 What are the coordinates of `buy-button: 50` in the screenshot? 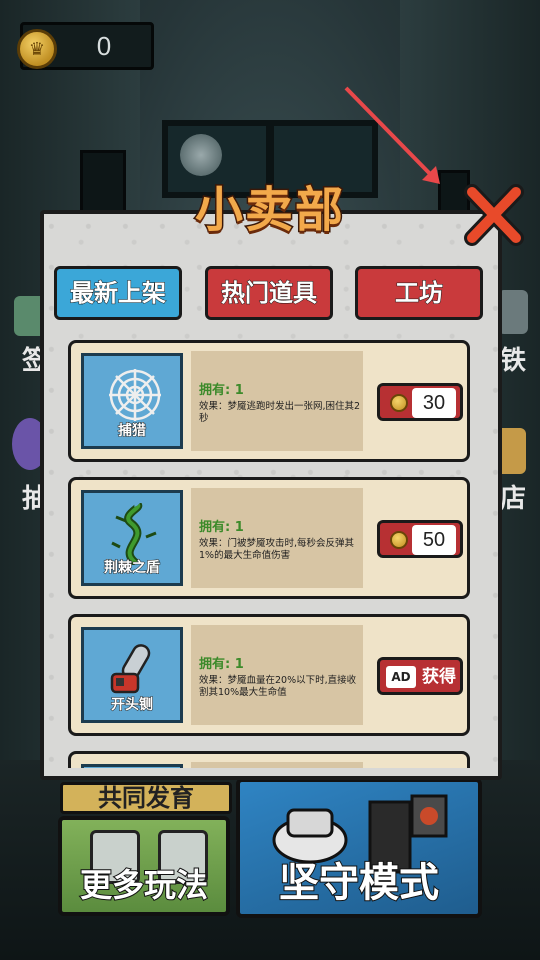 It's located at (420, 539).